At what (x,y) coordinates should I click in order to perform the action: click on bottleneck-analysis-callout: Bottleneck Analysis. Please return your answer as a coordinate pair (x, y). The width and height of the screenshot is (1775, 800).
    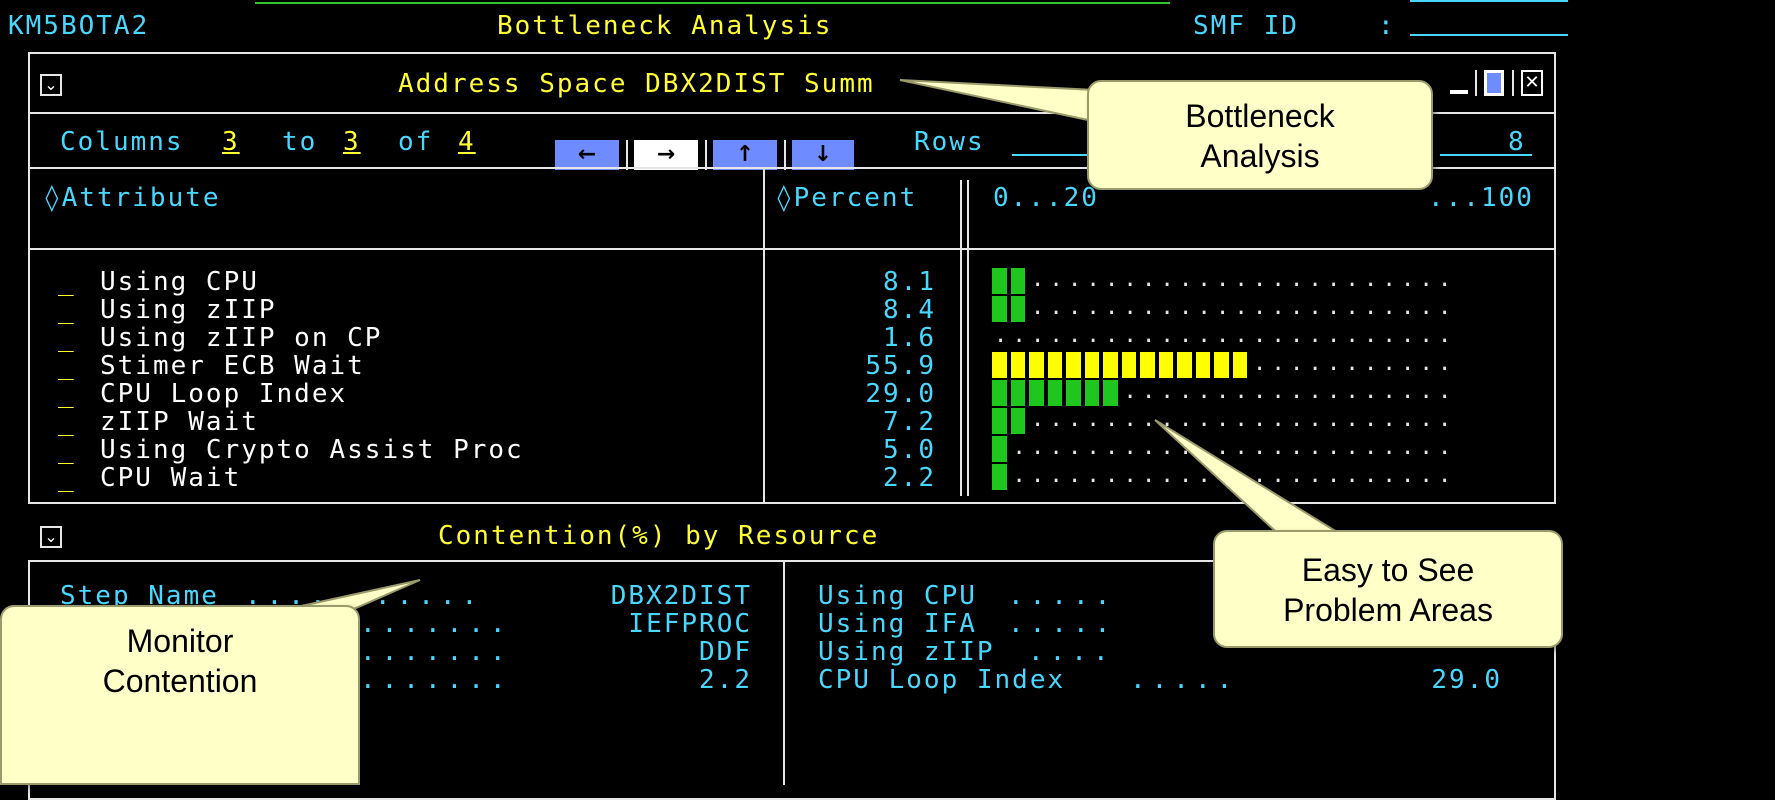
    Looking at the image, I should click on (1260, 135).